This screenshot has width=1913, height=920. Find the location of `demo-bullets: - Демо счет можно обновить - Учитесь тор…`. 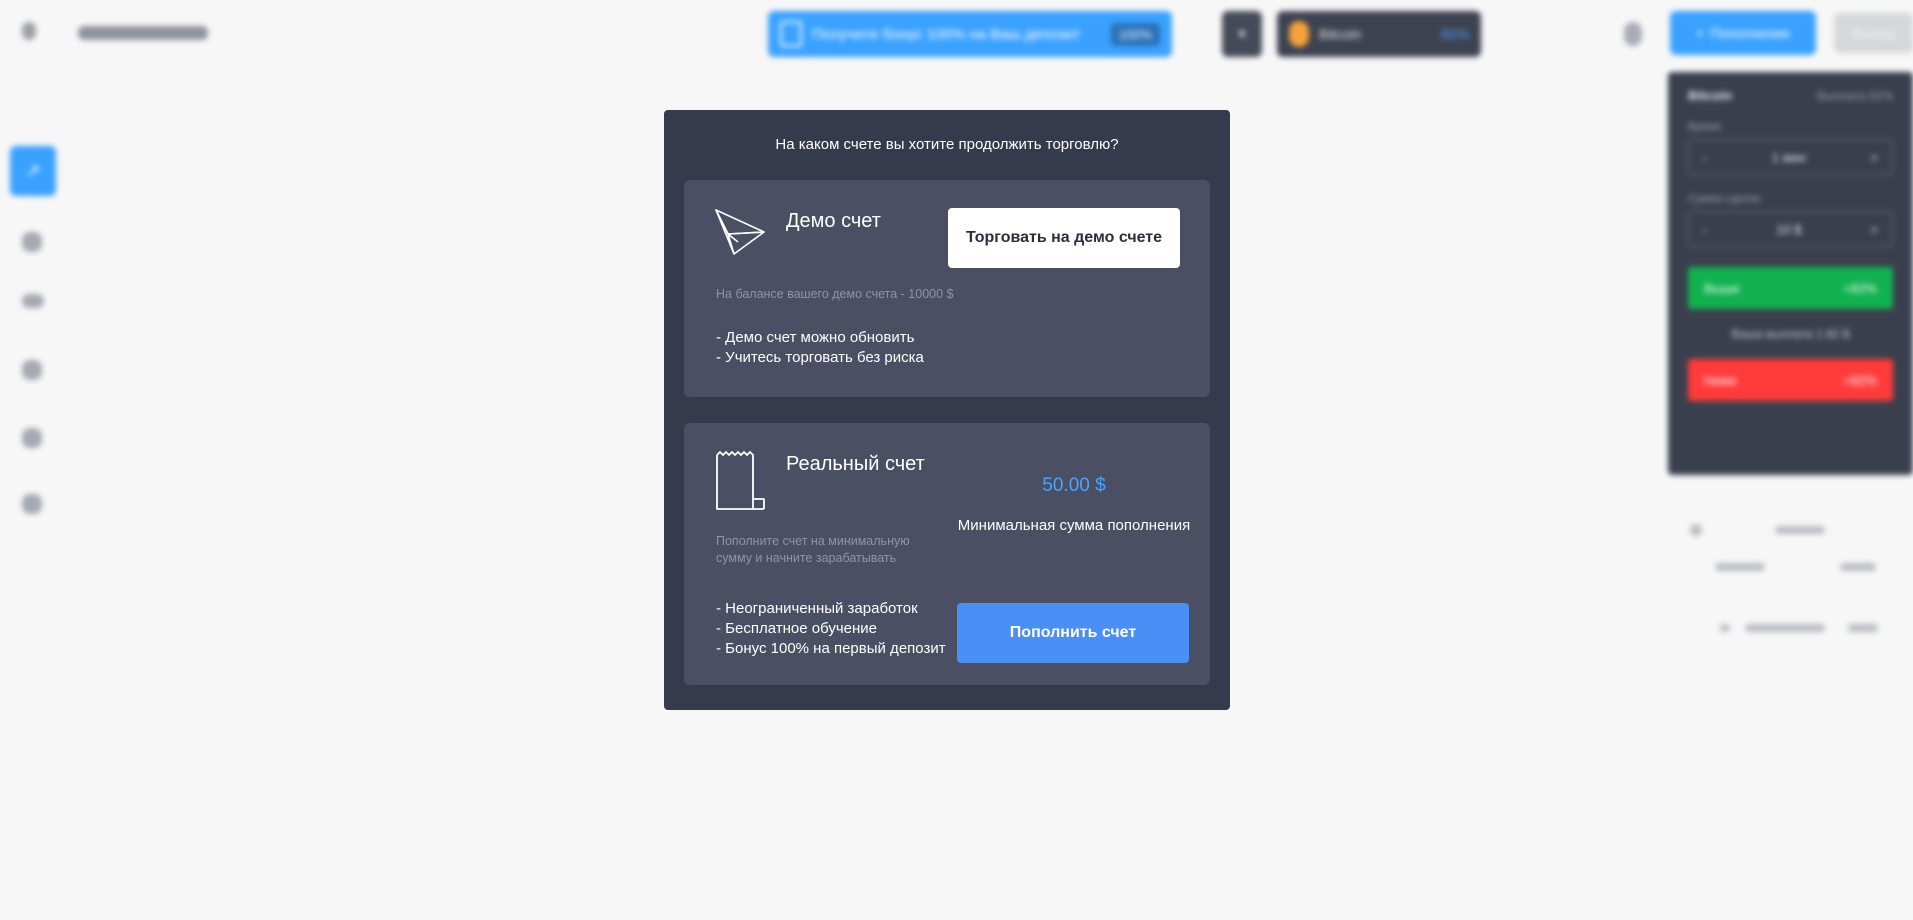

demo-bullets: - Демо счет можно обновить - Учитесь тор… is located at coordinates (820, 348).